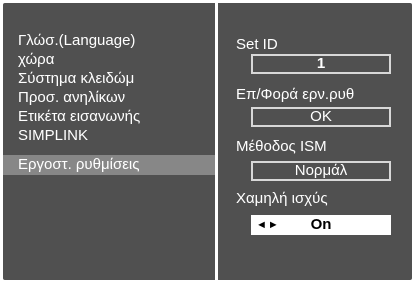 The image size is (415, 283). I want to click on set-id-label: Set ID, so click(257, 44).